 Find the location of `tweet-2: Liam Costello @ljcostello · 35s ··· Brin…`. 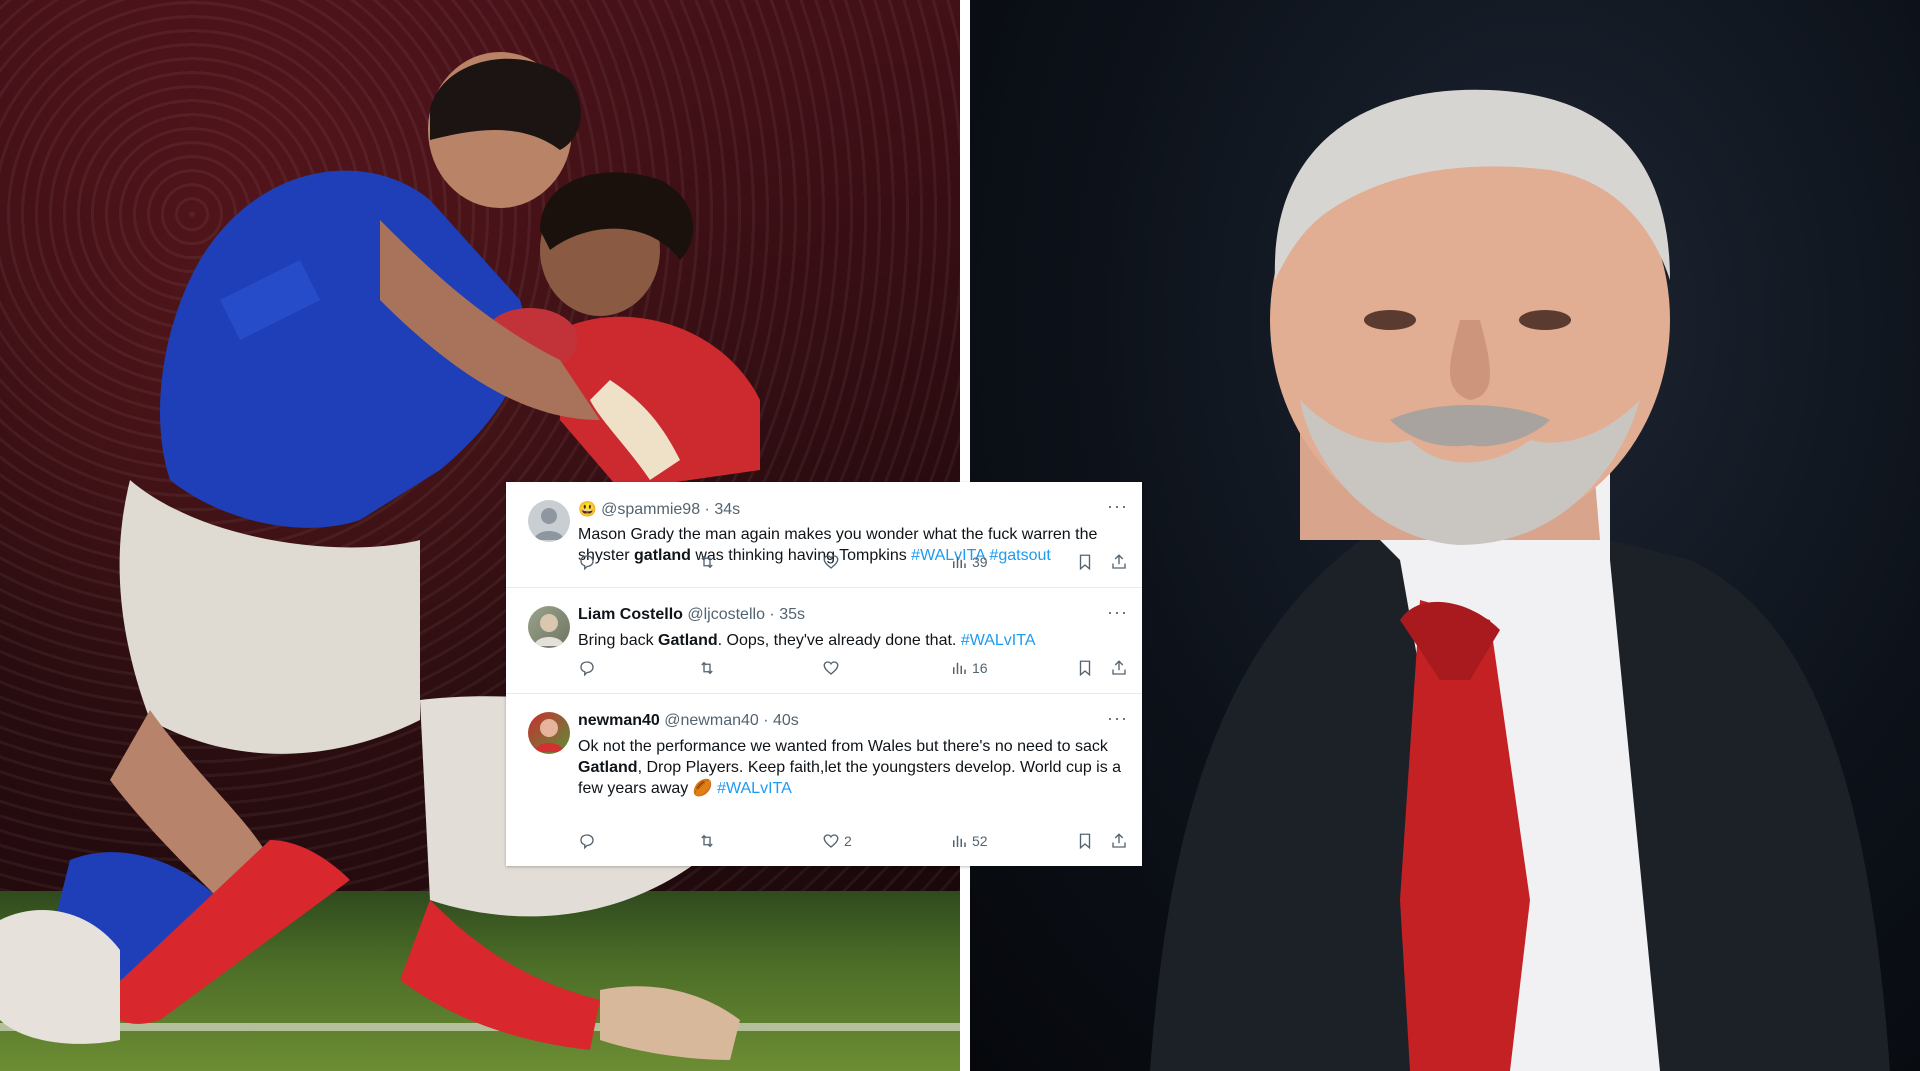

tweet-2: Liam Costello @ljcostello · 35s ··· Brin… is located at coordinates (824, 641).